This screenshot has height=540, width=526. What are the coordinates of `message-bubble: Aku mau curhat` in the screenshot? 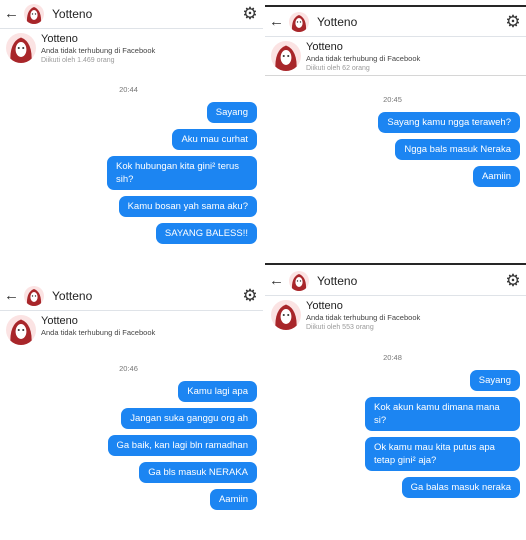 It's located at (214, 139).